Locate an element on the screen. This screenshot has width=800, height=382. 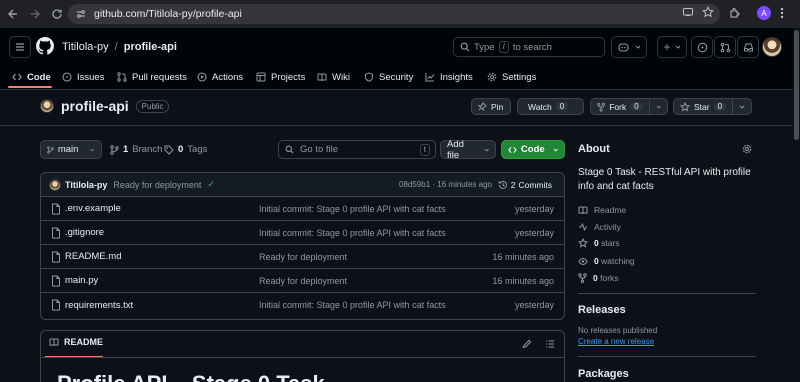
back-arrow-icon is located at coordinates (13, 14).